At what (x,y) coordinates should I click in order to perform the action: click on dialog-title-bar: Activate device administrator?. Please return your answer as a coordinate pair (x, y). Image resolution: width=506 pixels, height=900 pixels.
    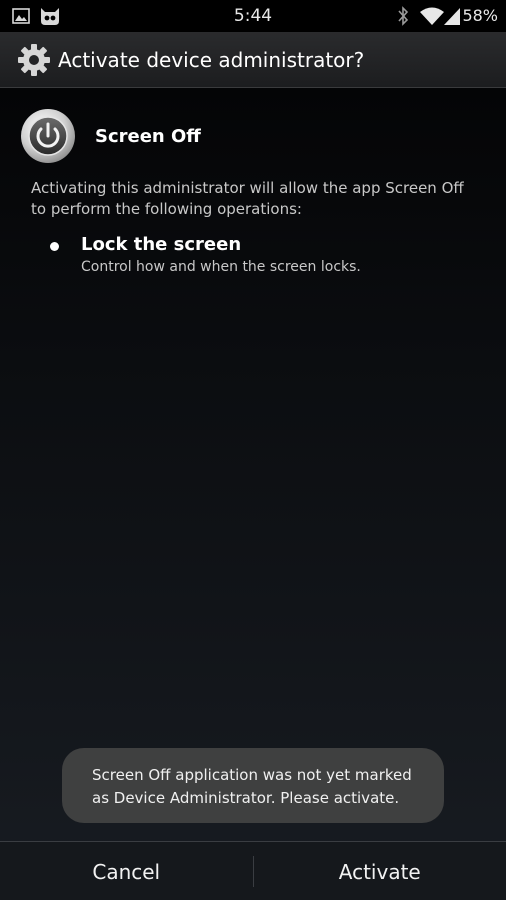
    Looking at the image, I should click on (253, 60).